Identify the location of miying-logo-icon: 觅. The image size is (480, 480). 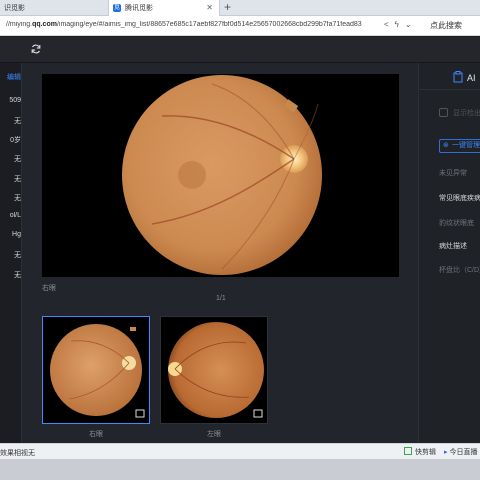
(117, 8).